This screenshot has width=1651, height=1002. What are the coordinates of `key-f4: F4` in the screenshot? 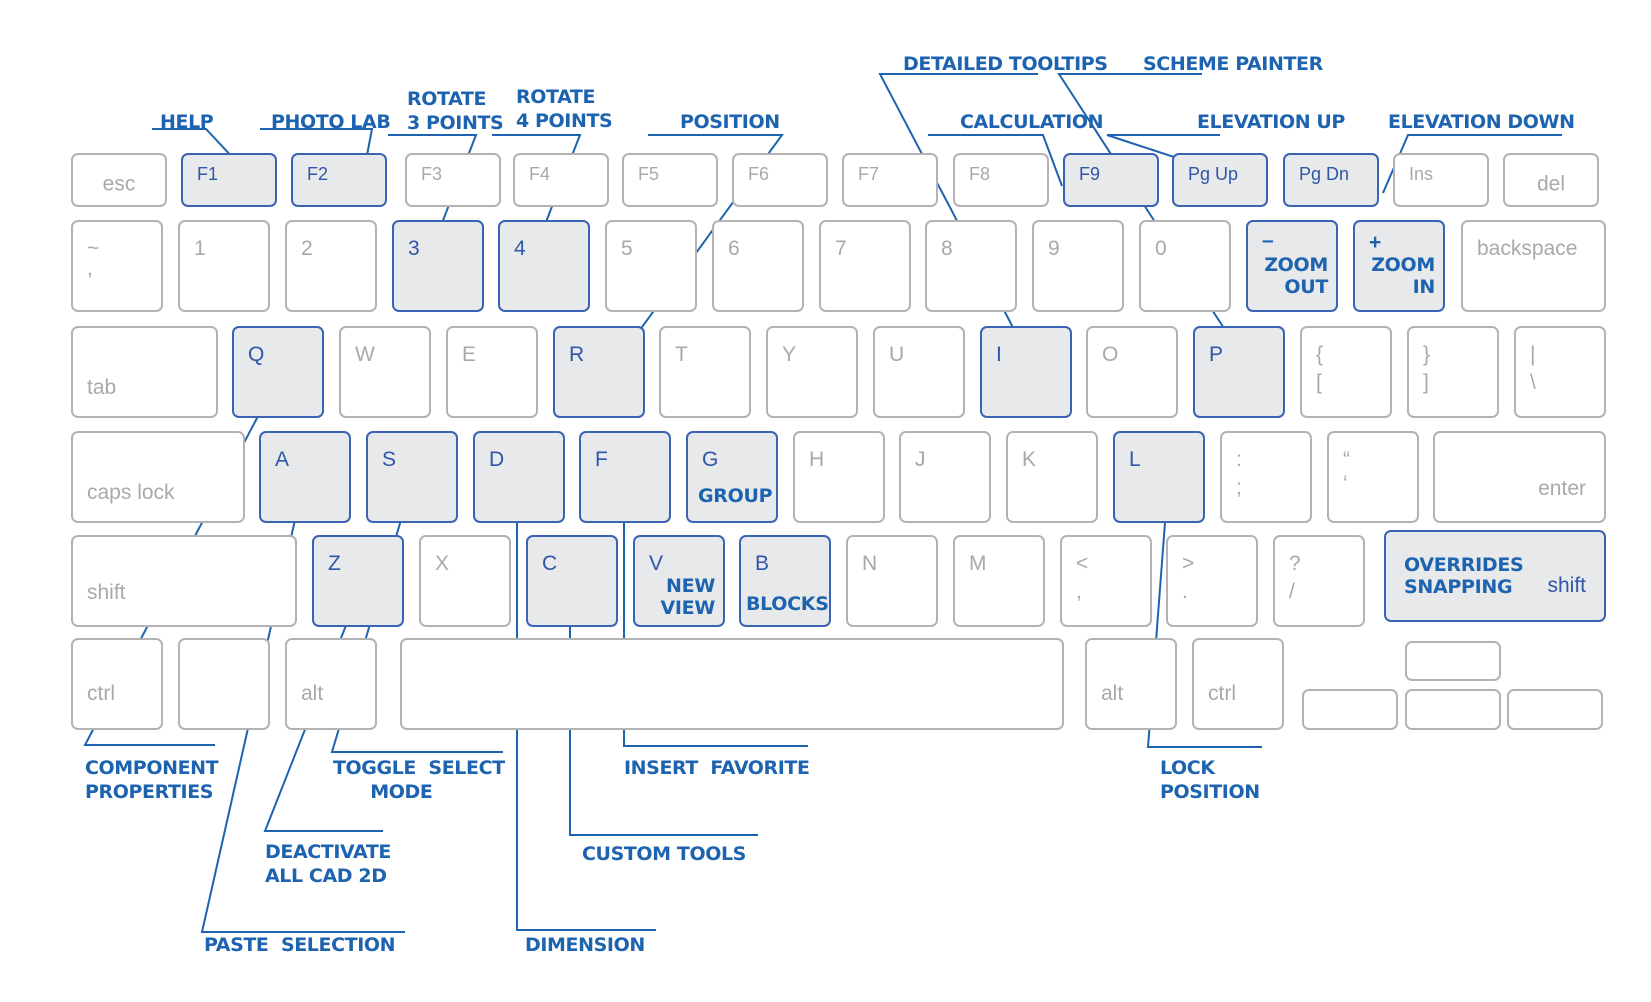 It's located at (561, 180).